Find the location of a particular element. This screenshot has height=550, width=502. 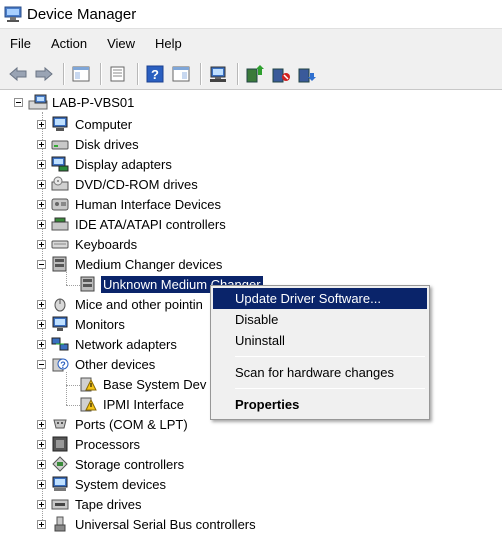

tree-item-label: Other devices is located at coordinates (115, 364).